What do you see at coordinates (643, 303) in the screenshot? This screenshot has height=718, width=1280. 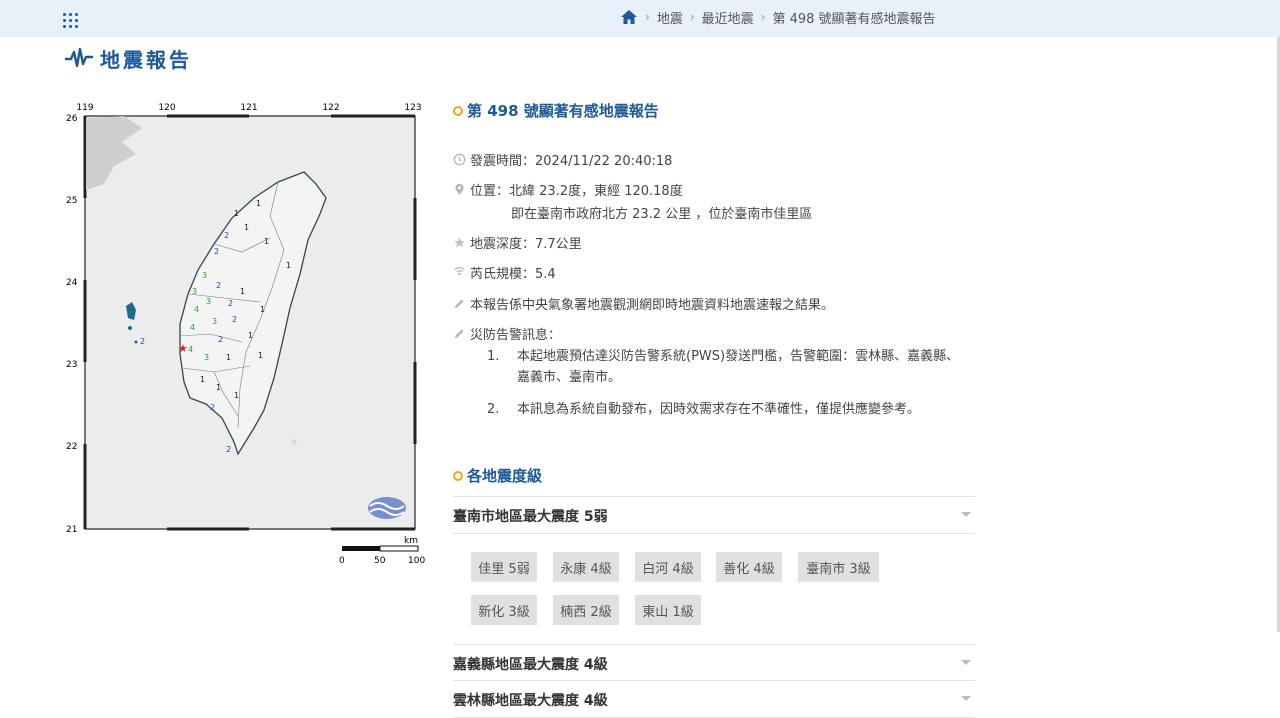 I see `source-note: 本報告係中央氣象署地震觀測網即時地震資料地震速報之結果。` at bounding box center [643, 303].